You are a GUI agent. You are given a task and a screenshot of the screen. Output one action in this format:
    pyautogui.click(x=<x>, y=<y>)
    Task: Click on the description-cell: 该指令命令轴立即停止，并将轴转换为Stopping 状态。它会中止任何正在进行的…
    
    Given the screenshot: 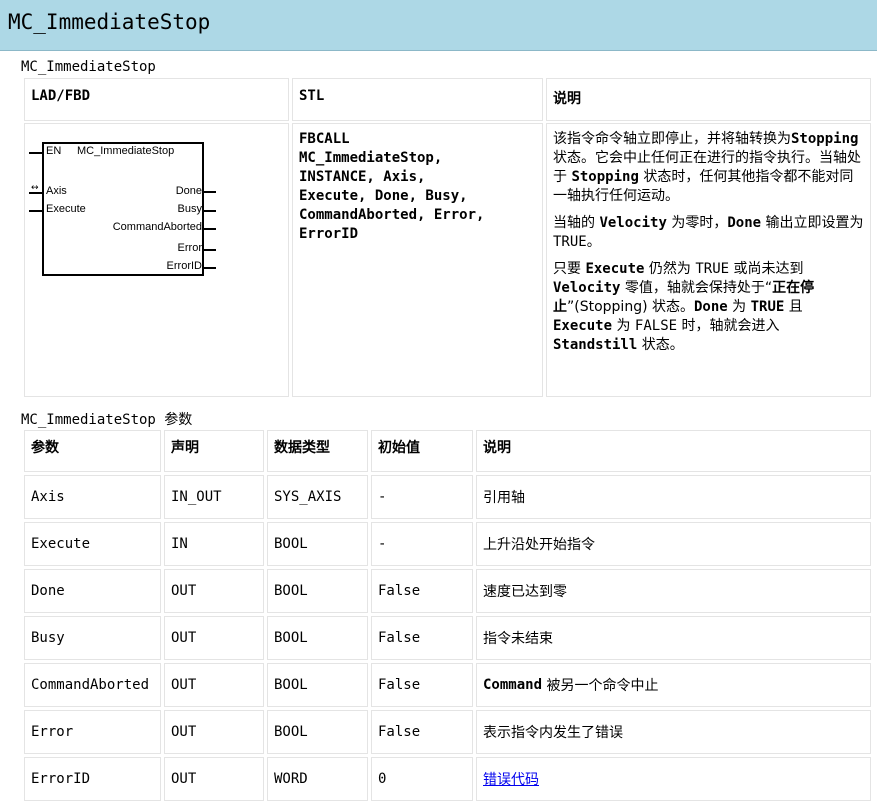 What is the action you would take?
    pyautogui.click(x=708, y=260)
    